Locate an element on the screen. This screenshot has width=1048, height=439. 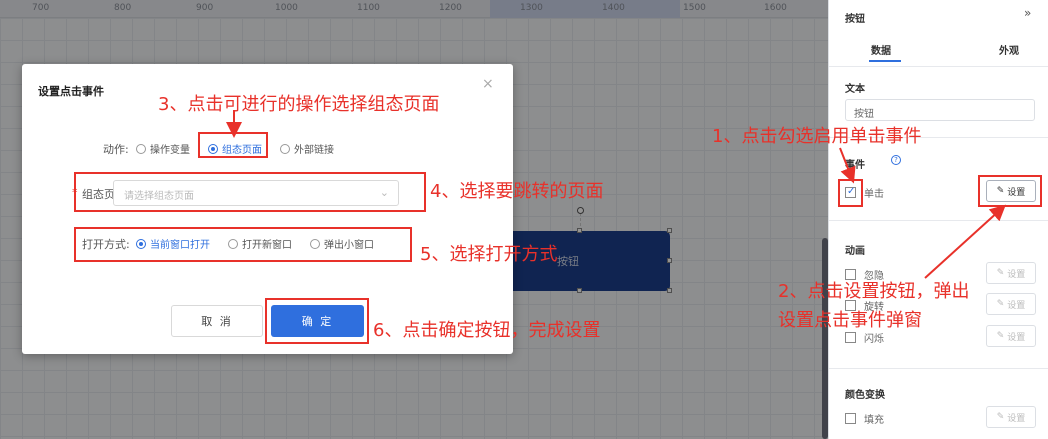
help-icon: ? is located at coordinates (896, 160).